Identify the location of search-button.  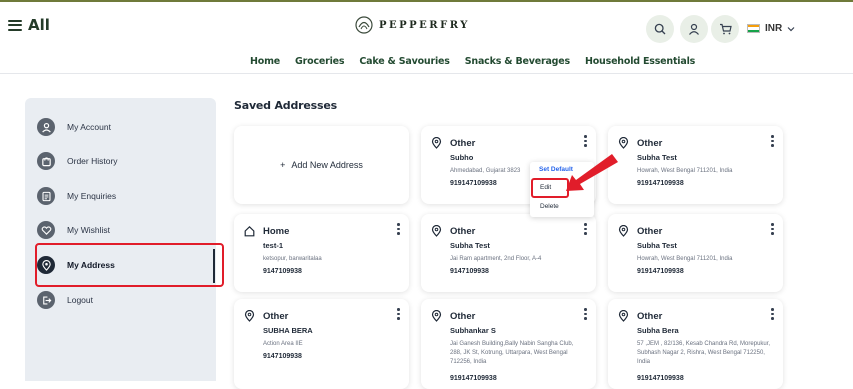
(660, 29).